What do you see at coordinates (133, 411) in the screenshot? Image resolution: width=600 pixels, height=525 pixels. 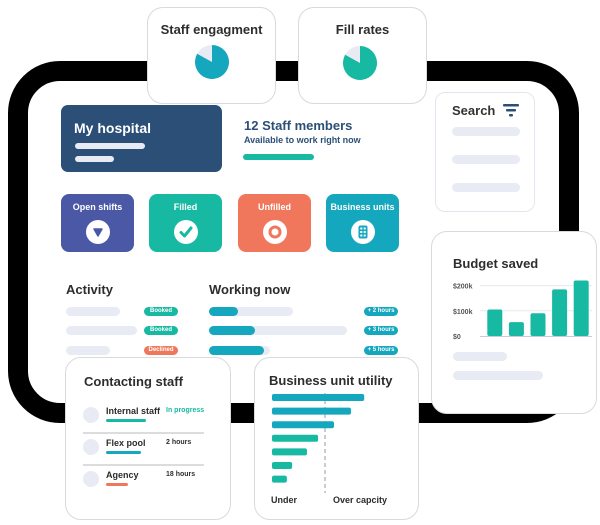 I see `contact-name: Internal staff` at bounding box center [133, 411].